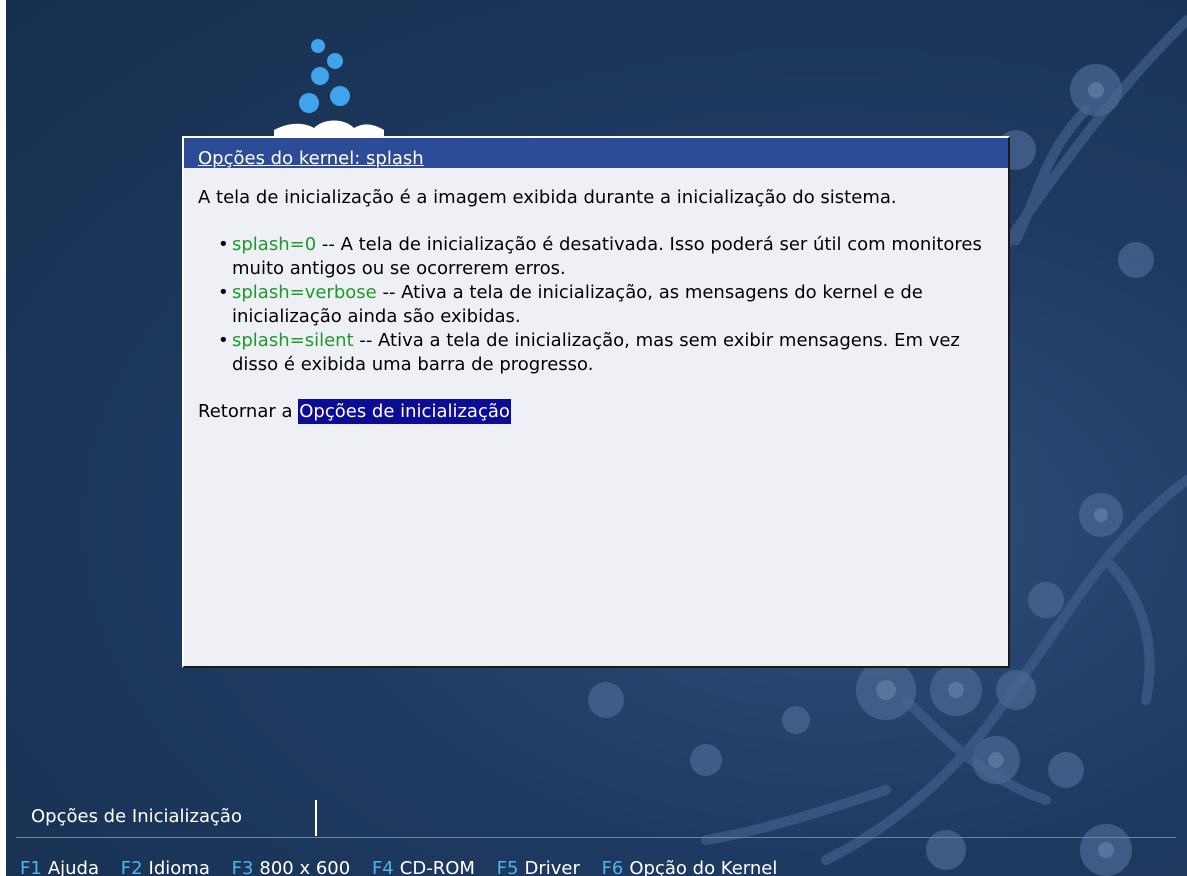 This screenshot has width=1187, height=876. I want to click on fkey-driver: F5 Driver, so click(538, 867).